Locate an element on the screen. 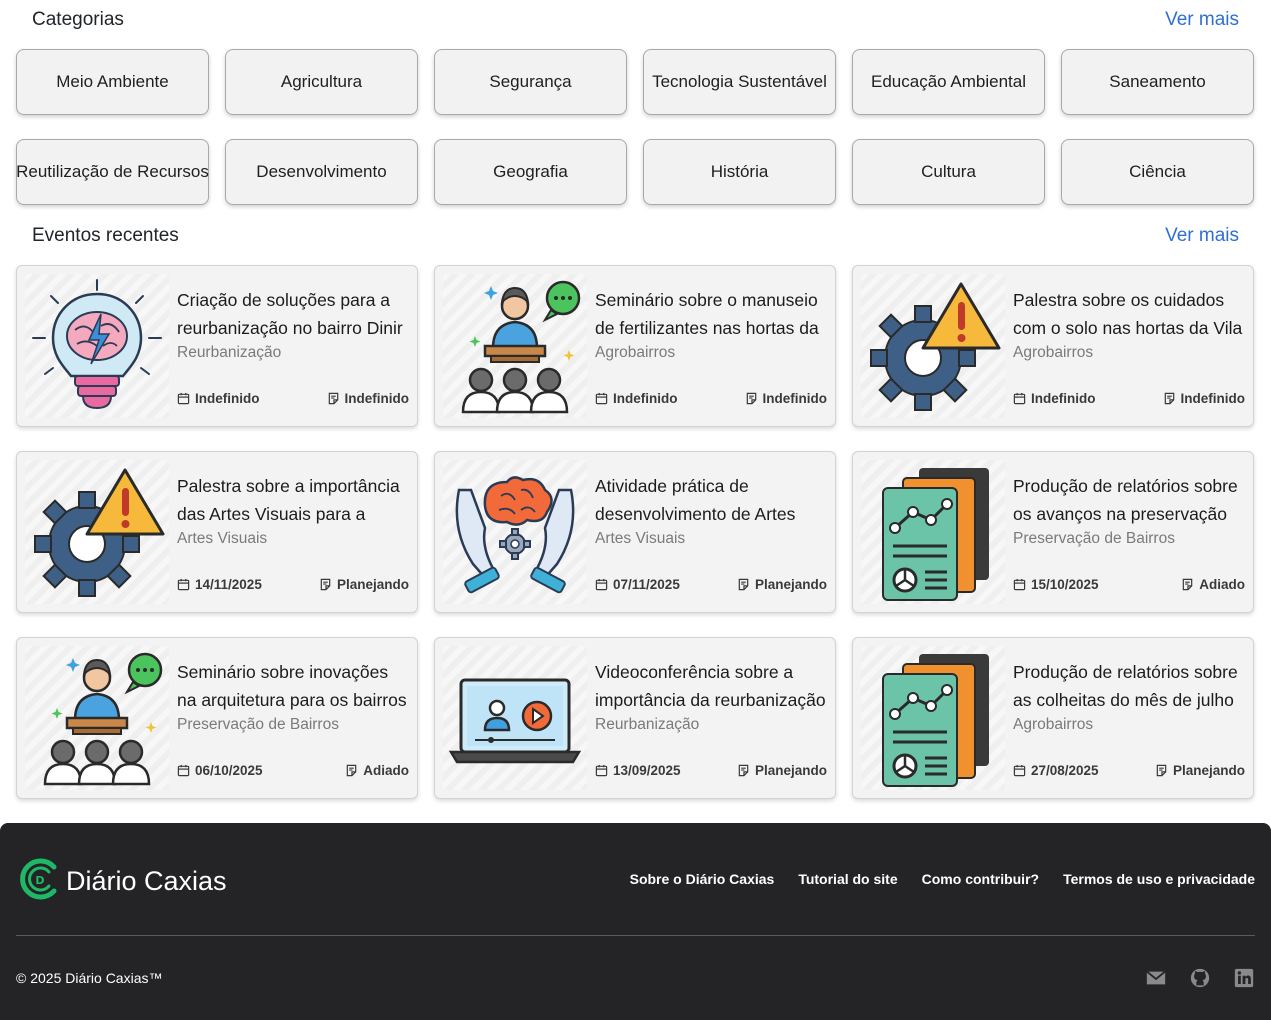  event-date-text: 14/11/2025 is located at coordinates (228, 584).